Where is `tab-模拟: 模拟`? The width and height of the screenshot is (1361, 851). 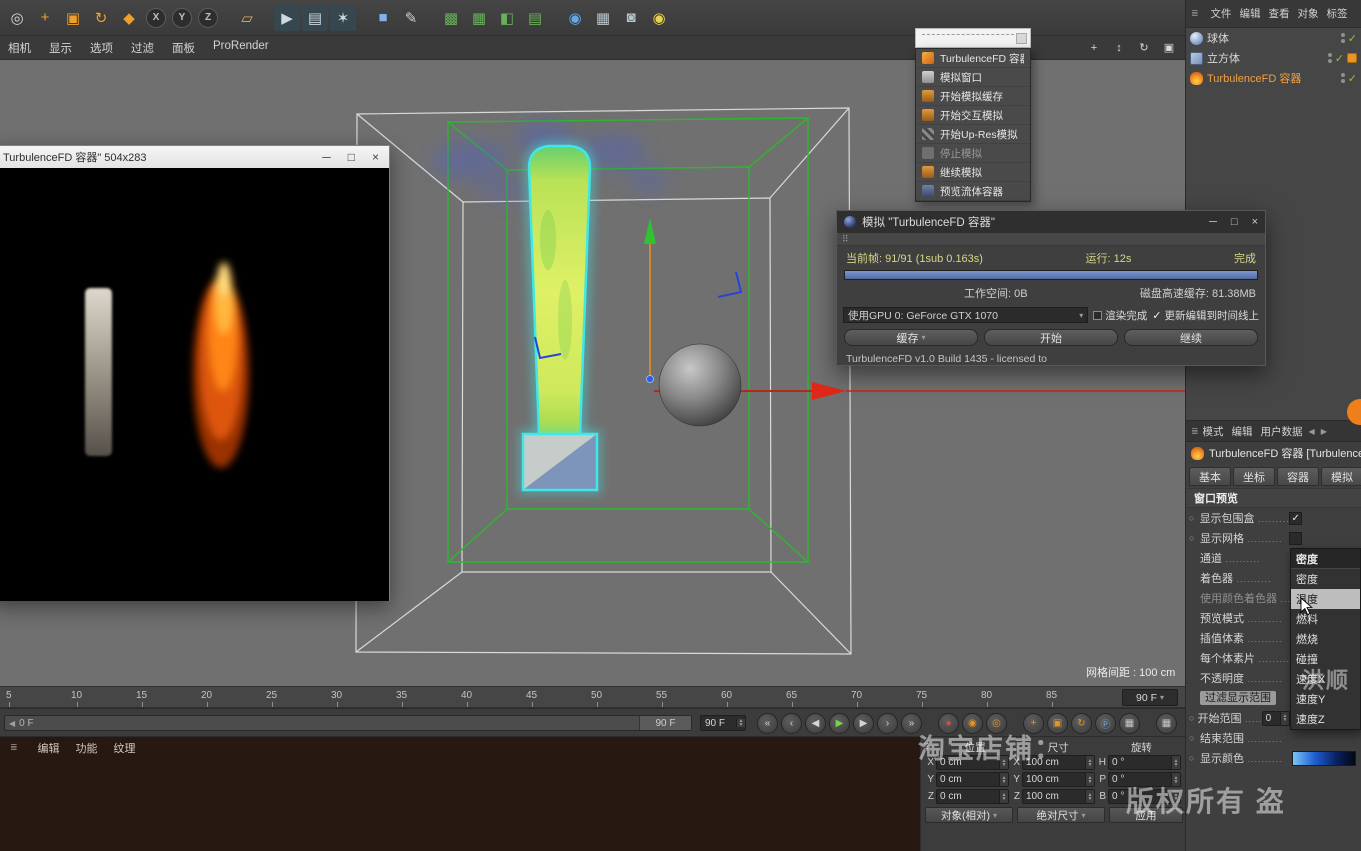
tab-模拟: 模拟 is located at coordinates (1341, 476).